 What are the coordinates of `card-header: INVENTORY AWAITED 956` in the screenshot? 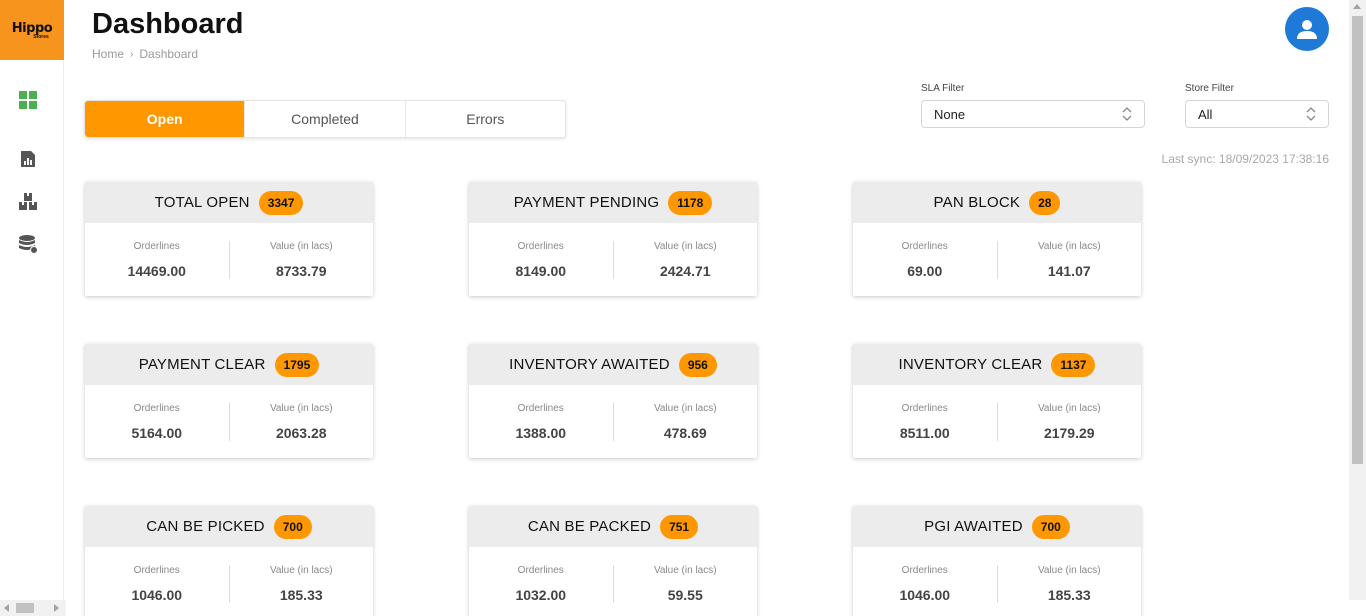 It's located at (613, 364).